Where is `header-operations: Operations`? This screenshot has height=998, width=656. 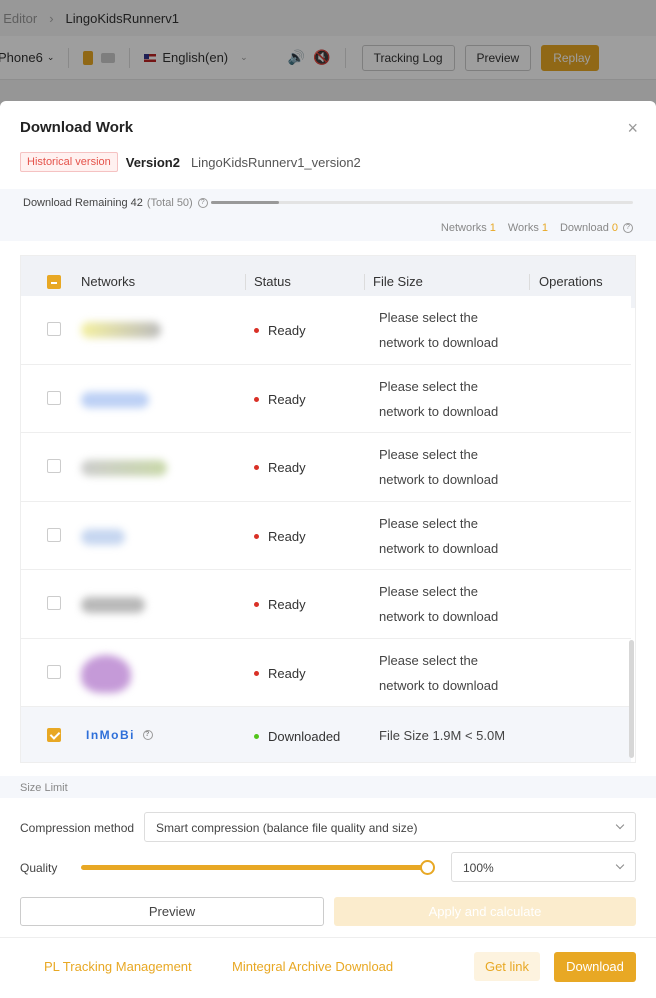
header-operations: Operations is located at coordinates (571, 281).